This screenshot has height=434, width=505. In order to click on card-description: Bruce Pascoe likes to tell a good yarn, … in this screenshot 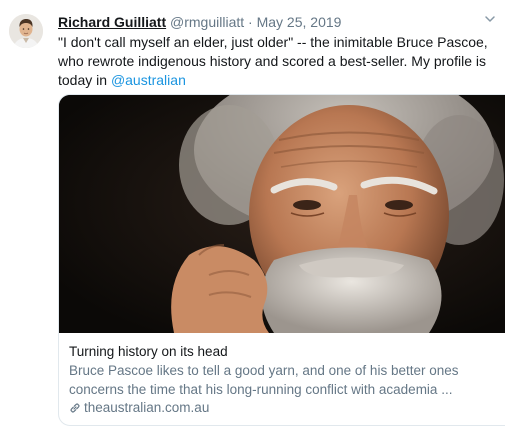, I will do `click(264, 380)`.